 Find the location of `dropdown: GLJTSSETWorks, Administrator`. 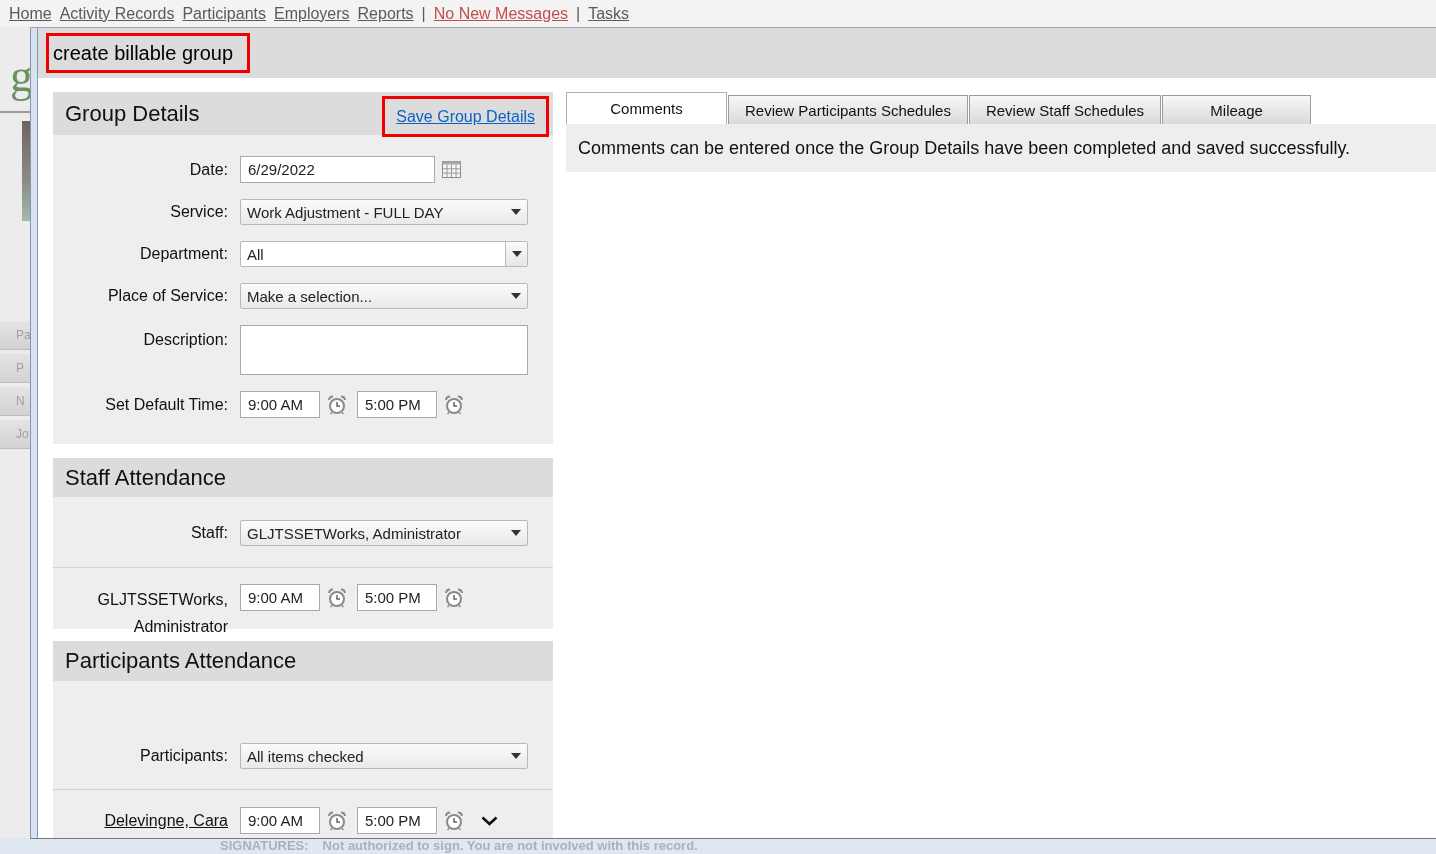

dropdown: GLJTSSETWorks, Administrator is located at coordinates (384, 533).